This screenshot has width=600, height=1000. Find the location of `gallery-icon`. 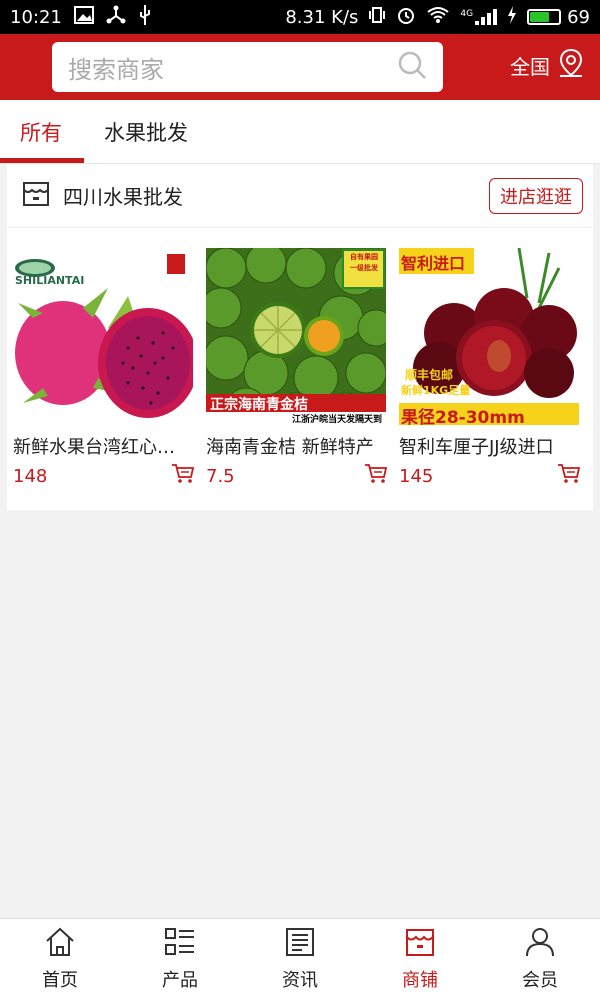

gallery-icon is located at coordinates (83, 17).